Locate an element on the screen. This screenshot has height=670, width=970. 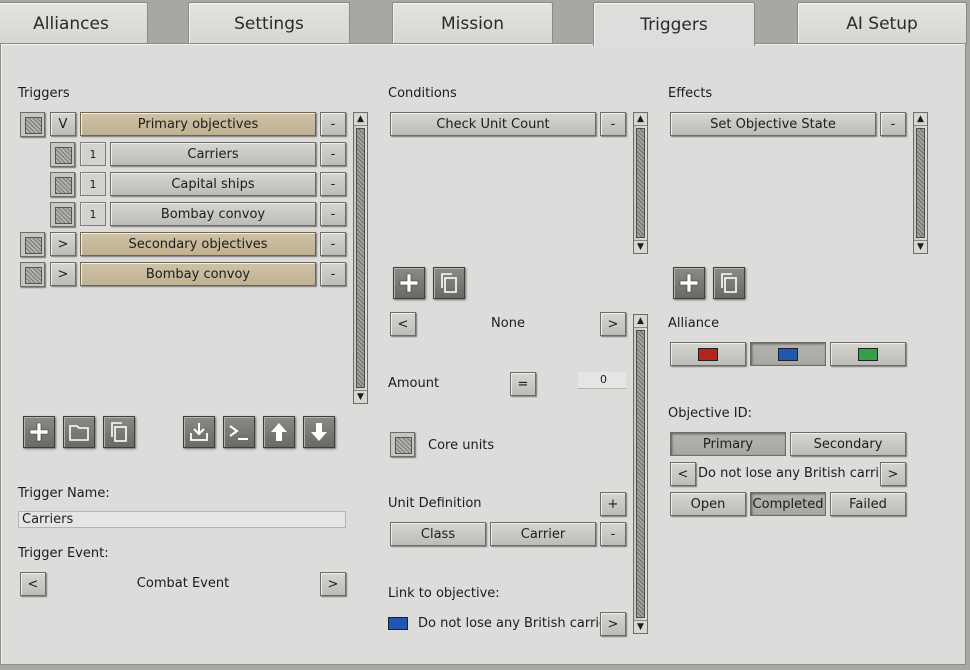
state-completed-button: Completed is located at coordinates (788, 504).